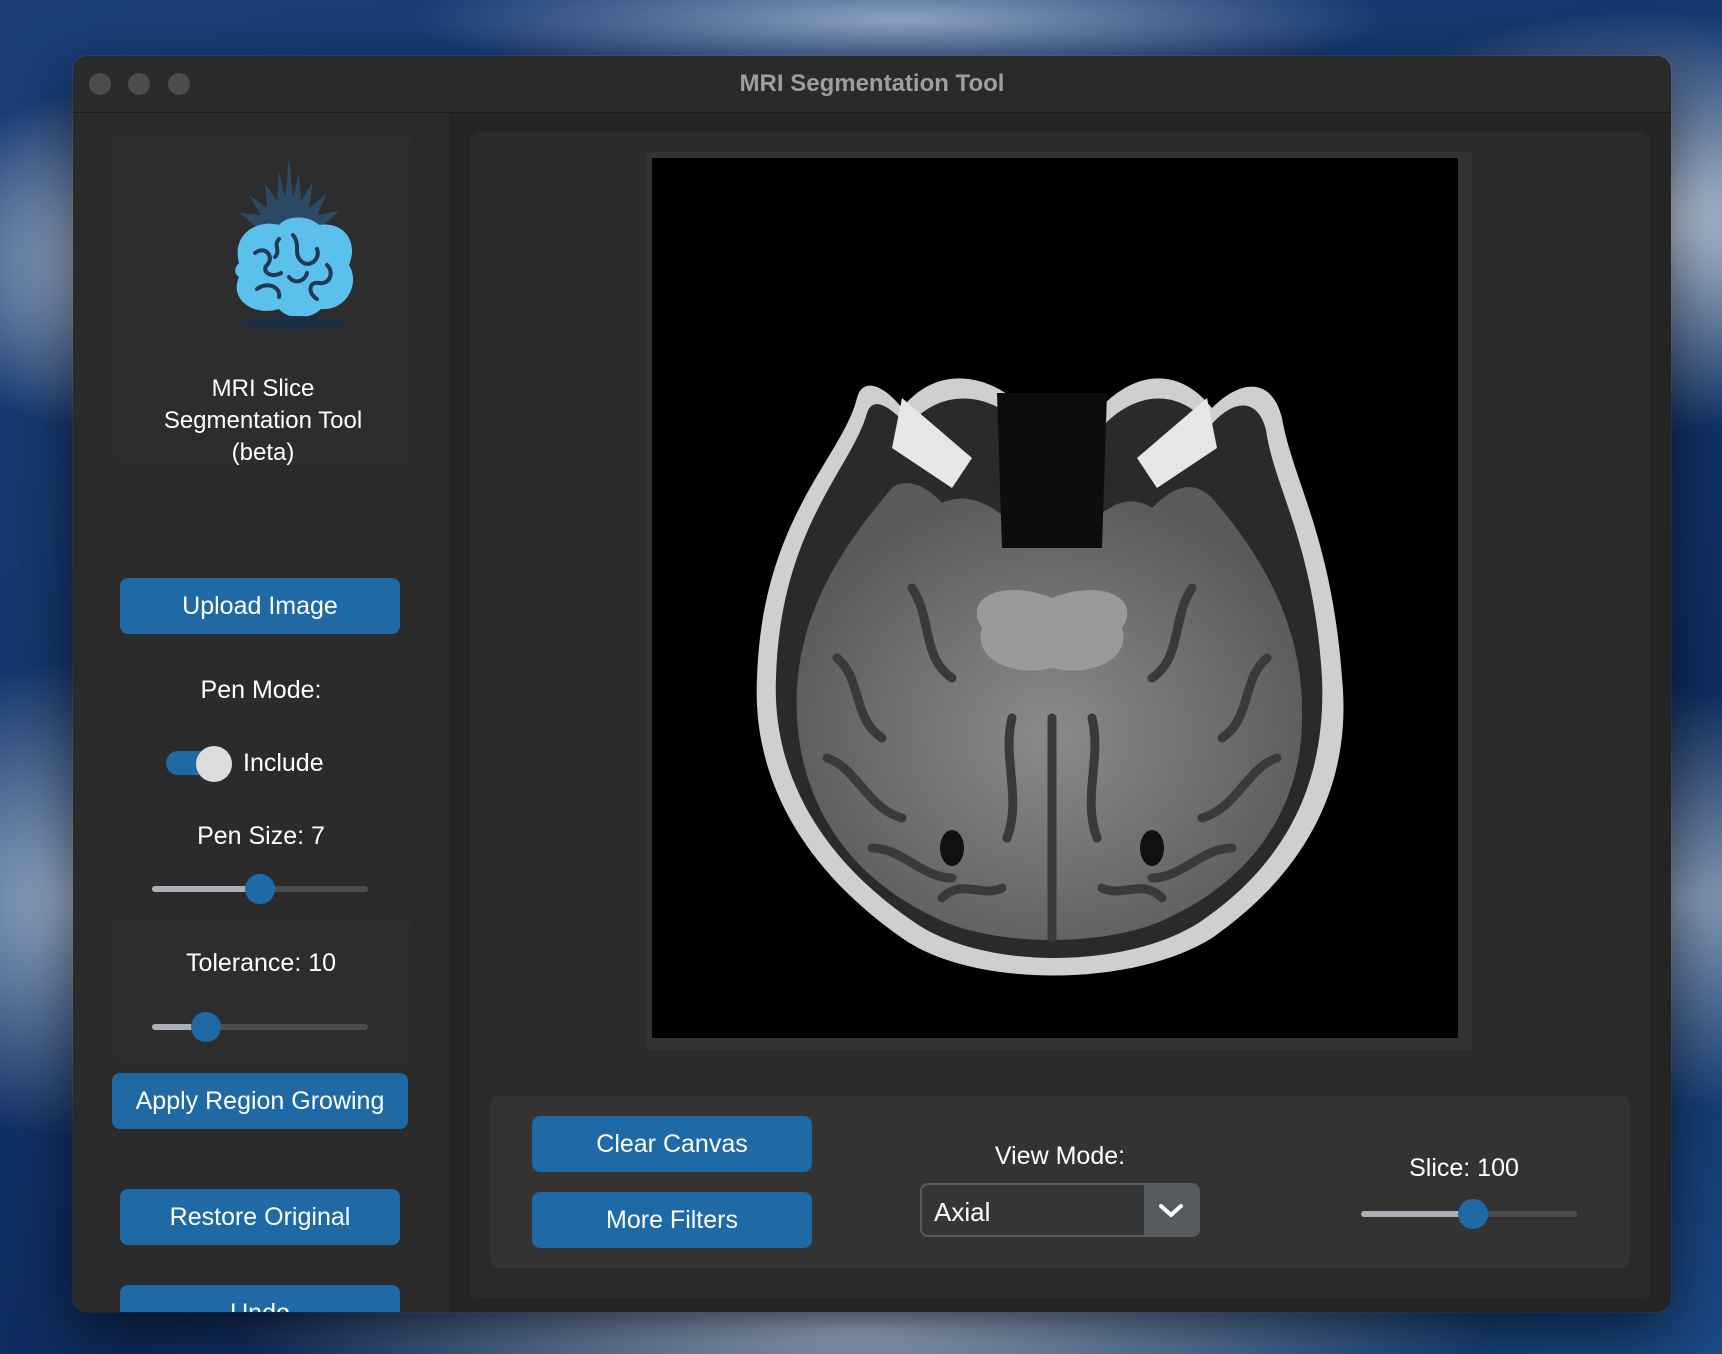 The width and height of the screenshot is (1722, 1354). Describe the element at coordinates (294, 244) in the screenshot. I see `brain-icon` at that location.